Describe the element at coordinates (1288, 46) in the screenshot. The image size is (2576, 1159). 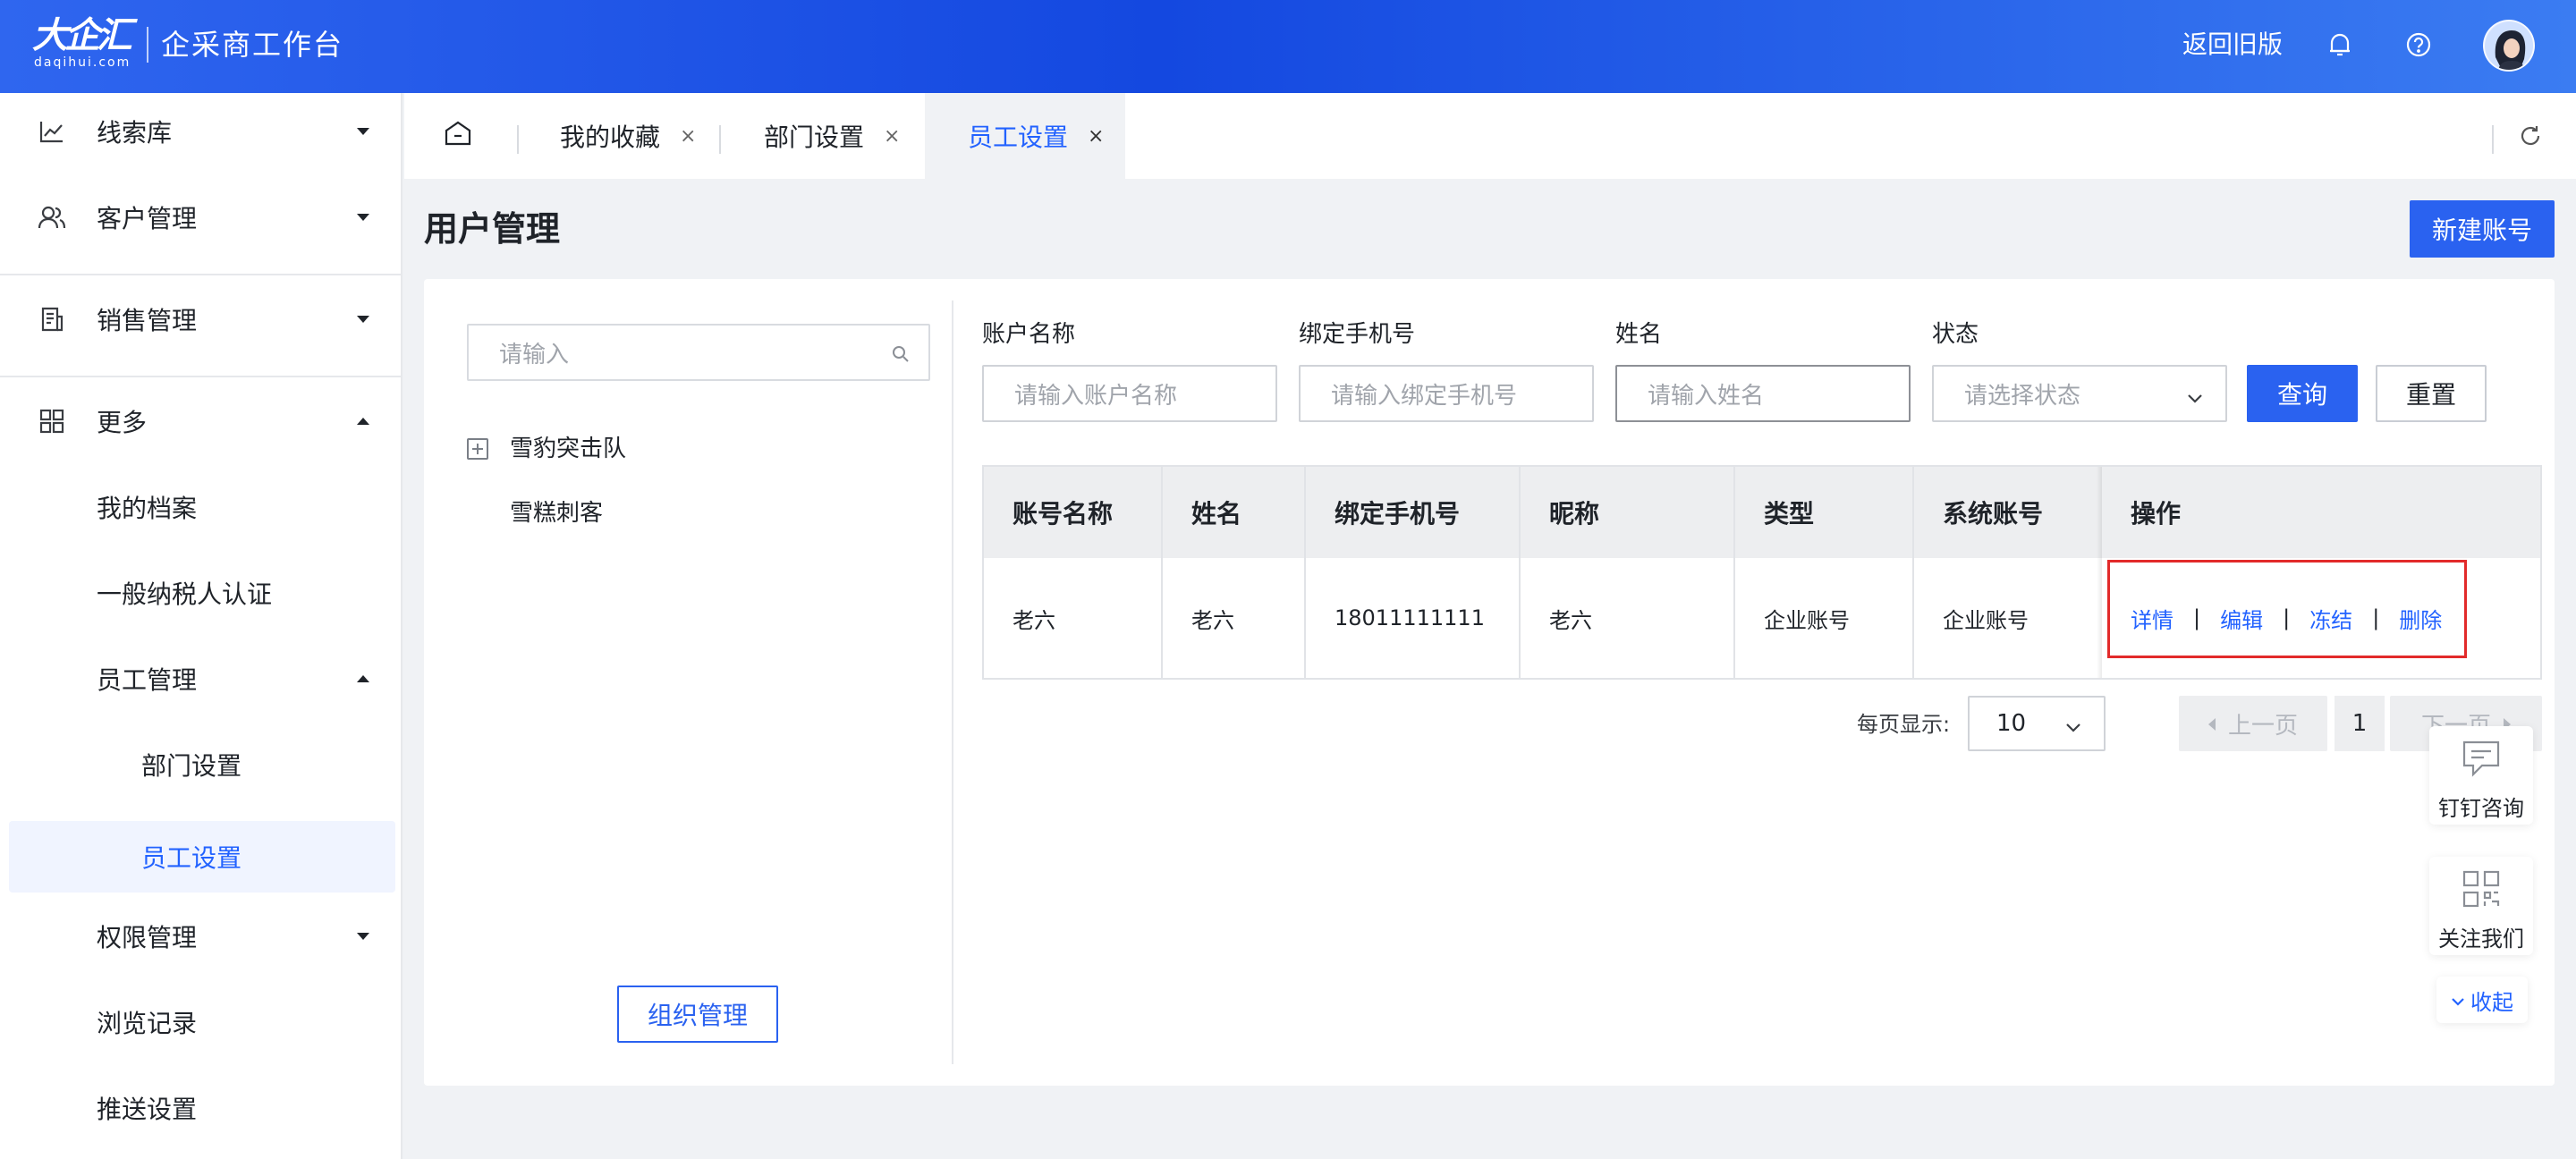
I see `top-header: 大企汇 daqihui.com 企采商工作台 返回旧版` at that location.